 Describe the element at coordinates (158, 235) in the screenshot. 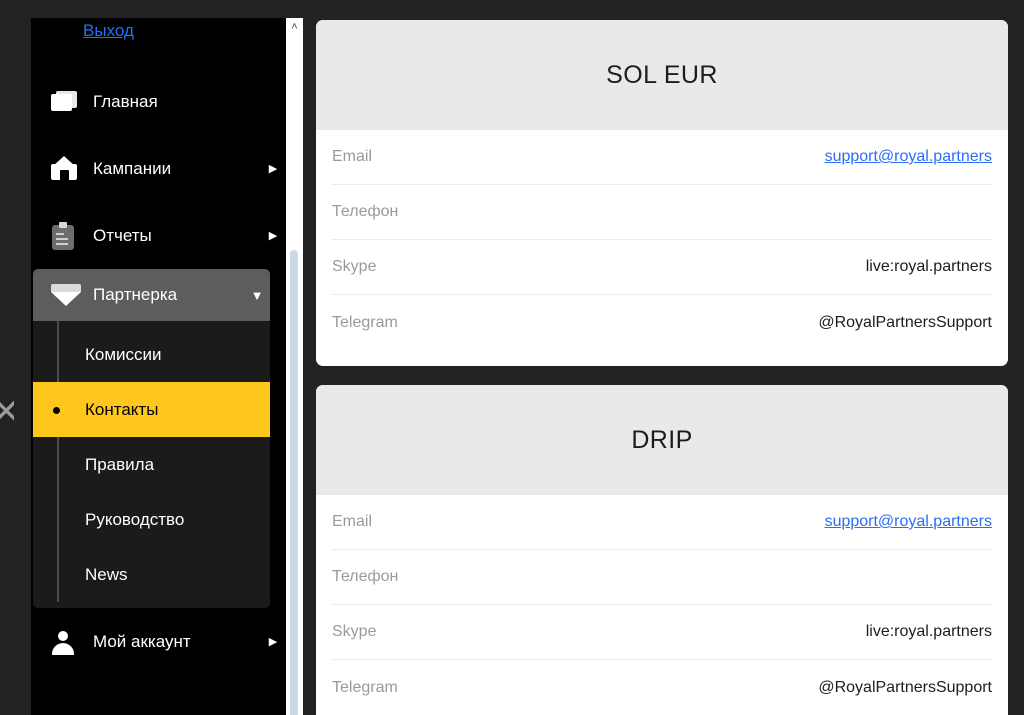

I see `sidebar-item-reports: Отчеты ▶` at that location.